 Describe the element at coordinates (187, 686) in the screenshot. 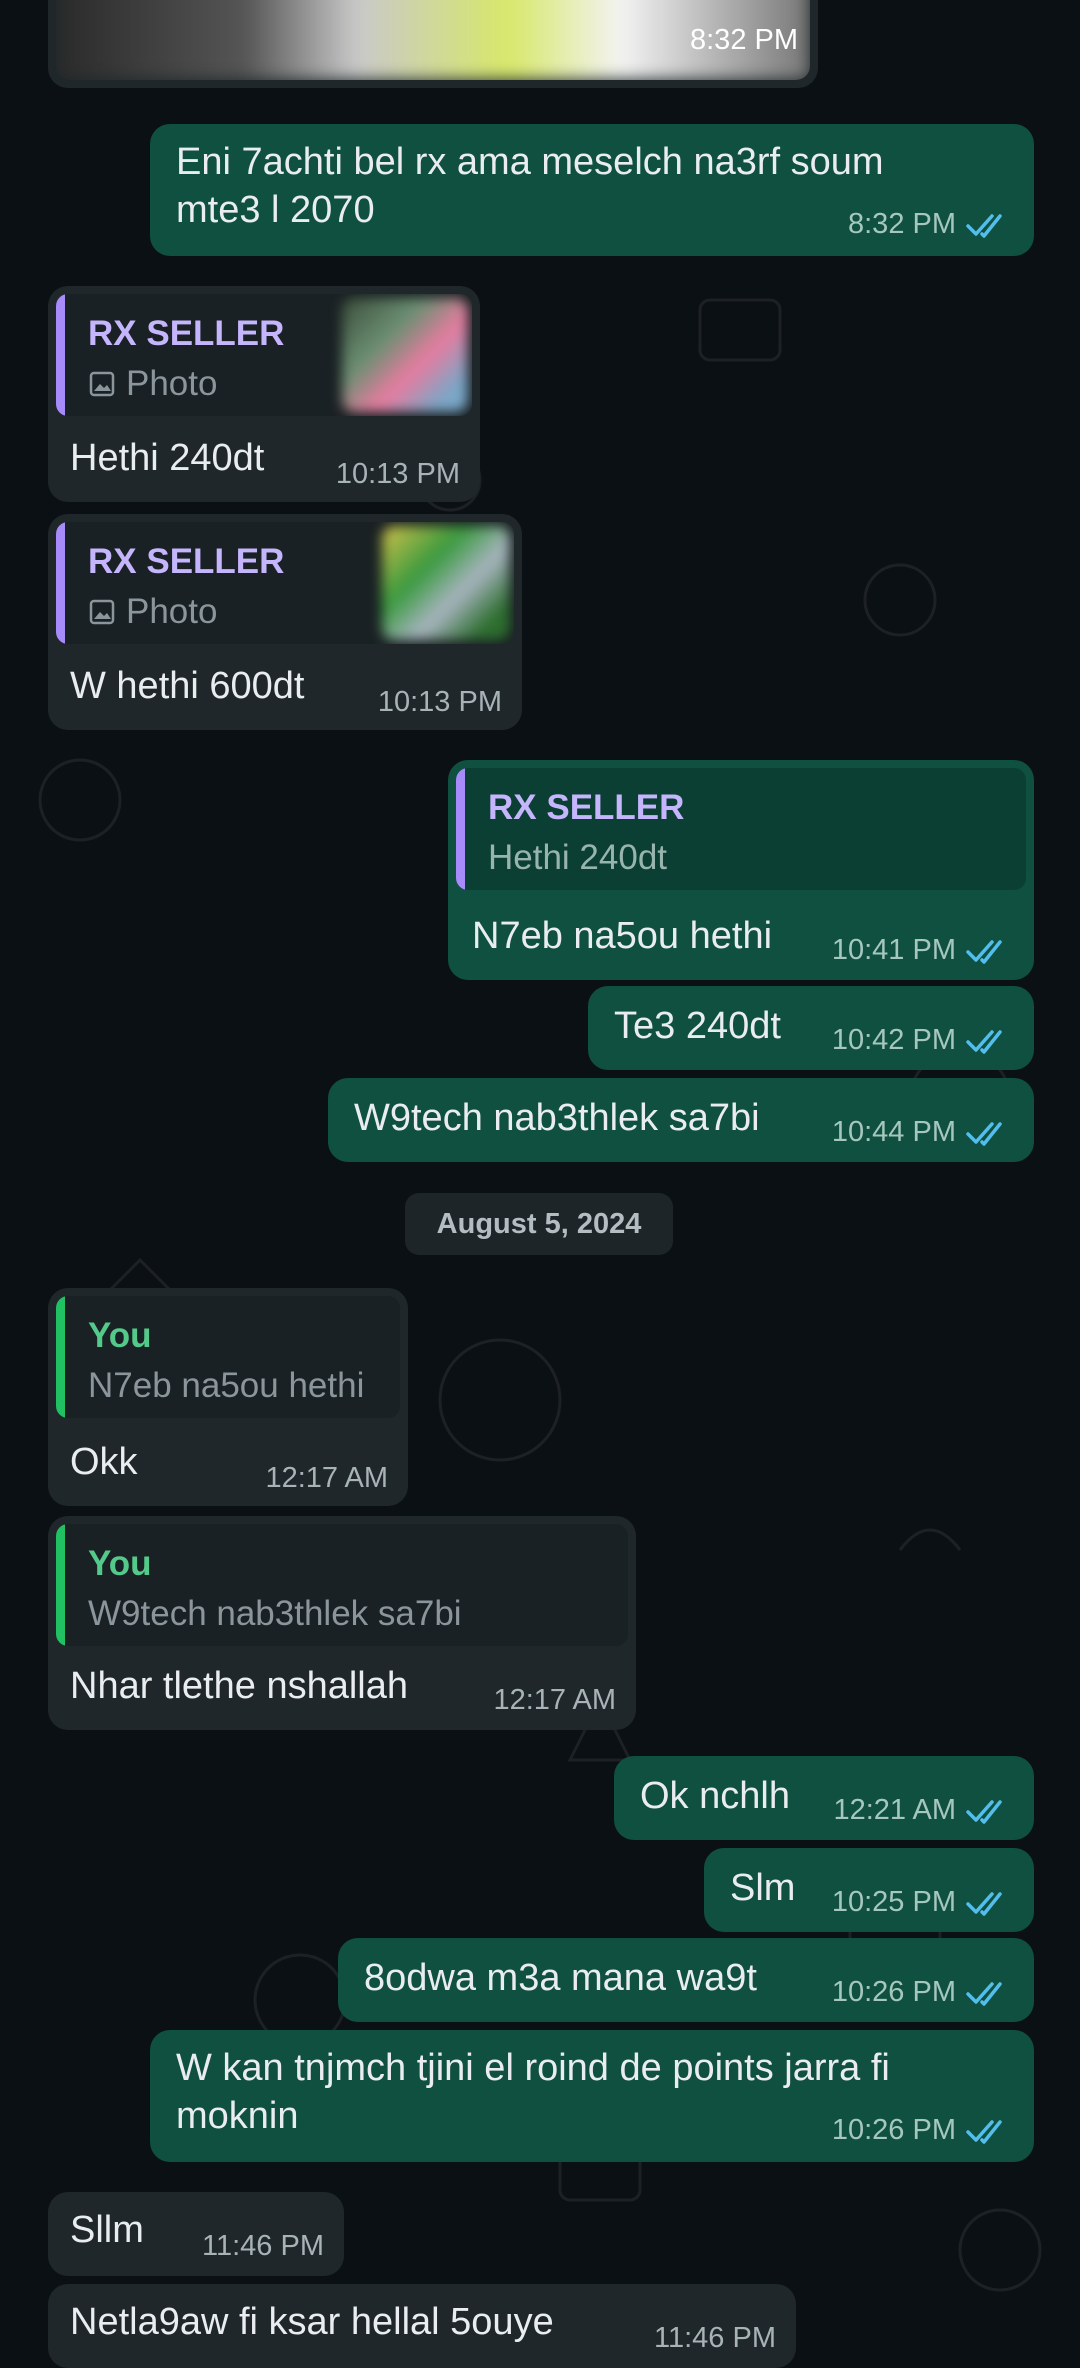

I see `message-text: W hethi 600dt` at that location.